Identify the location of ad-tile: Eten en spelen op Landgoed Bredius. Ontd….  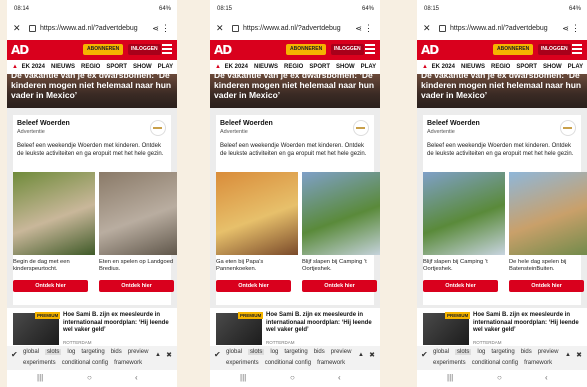
(138, 236).